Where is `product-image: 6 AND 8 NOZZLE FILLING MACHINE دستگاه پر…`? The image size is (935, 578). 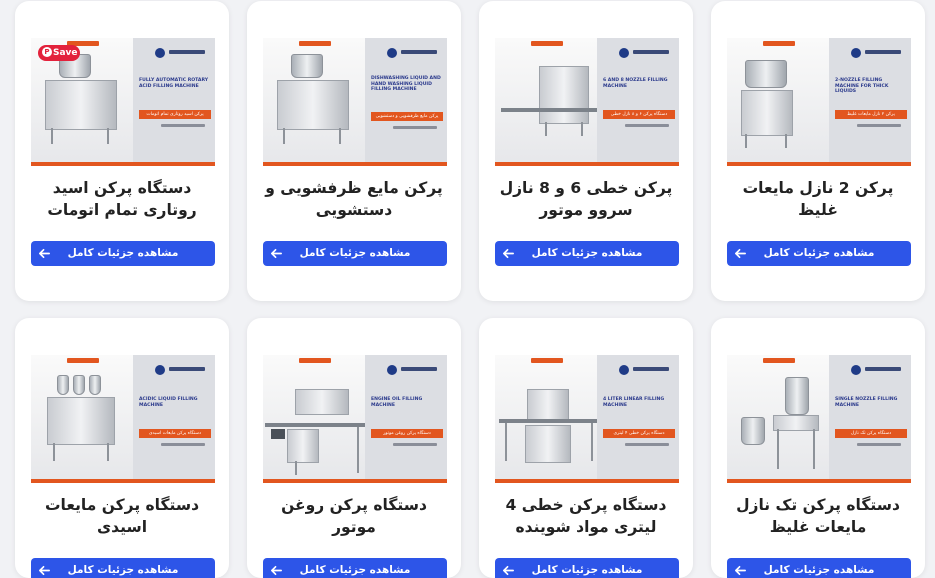 product-image: 6 AND 8 NOZZLE FILLING MACHINE دستگاه پر… is located at coordinates (587, 102).